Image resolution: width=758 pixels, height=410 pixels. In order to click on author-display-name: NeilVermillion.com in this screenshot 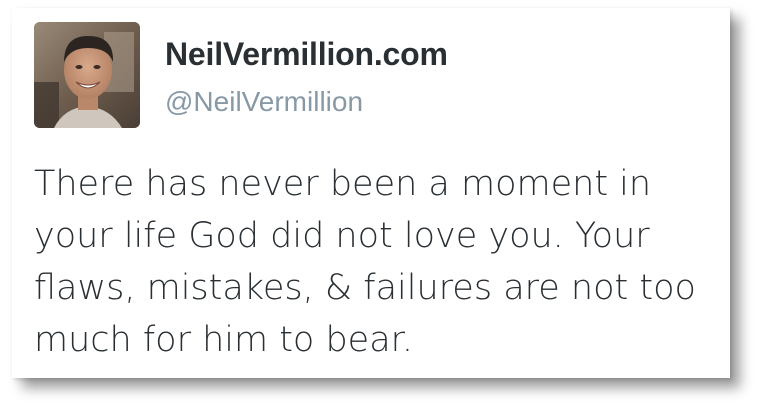, I will do `click(306, 54)`.